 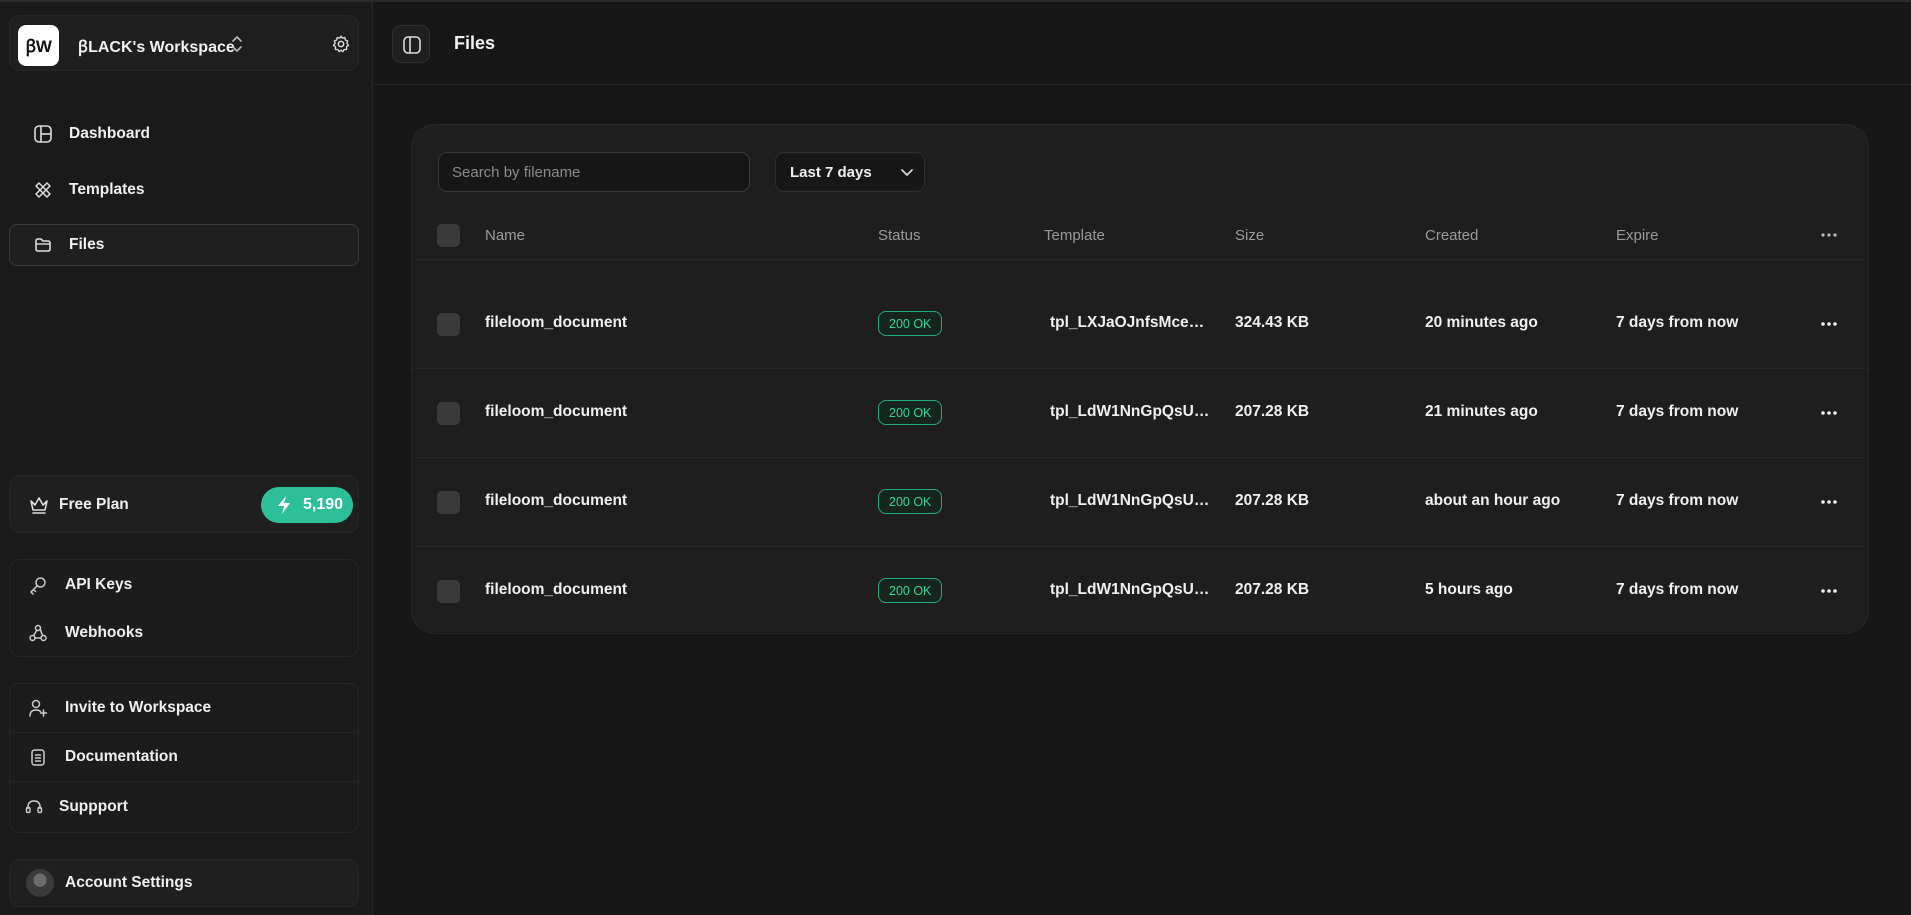 What do you see at coordinates (1074, 235) in the screenshot?
I see `column-header-template: Template` at bounding box center [1074, 235].